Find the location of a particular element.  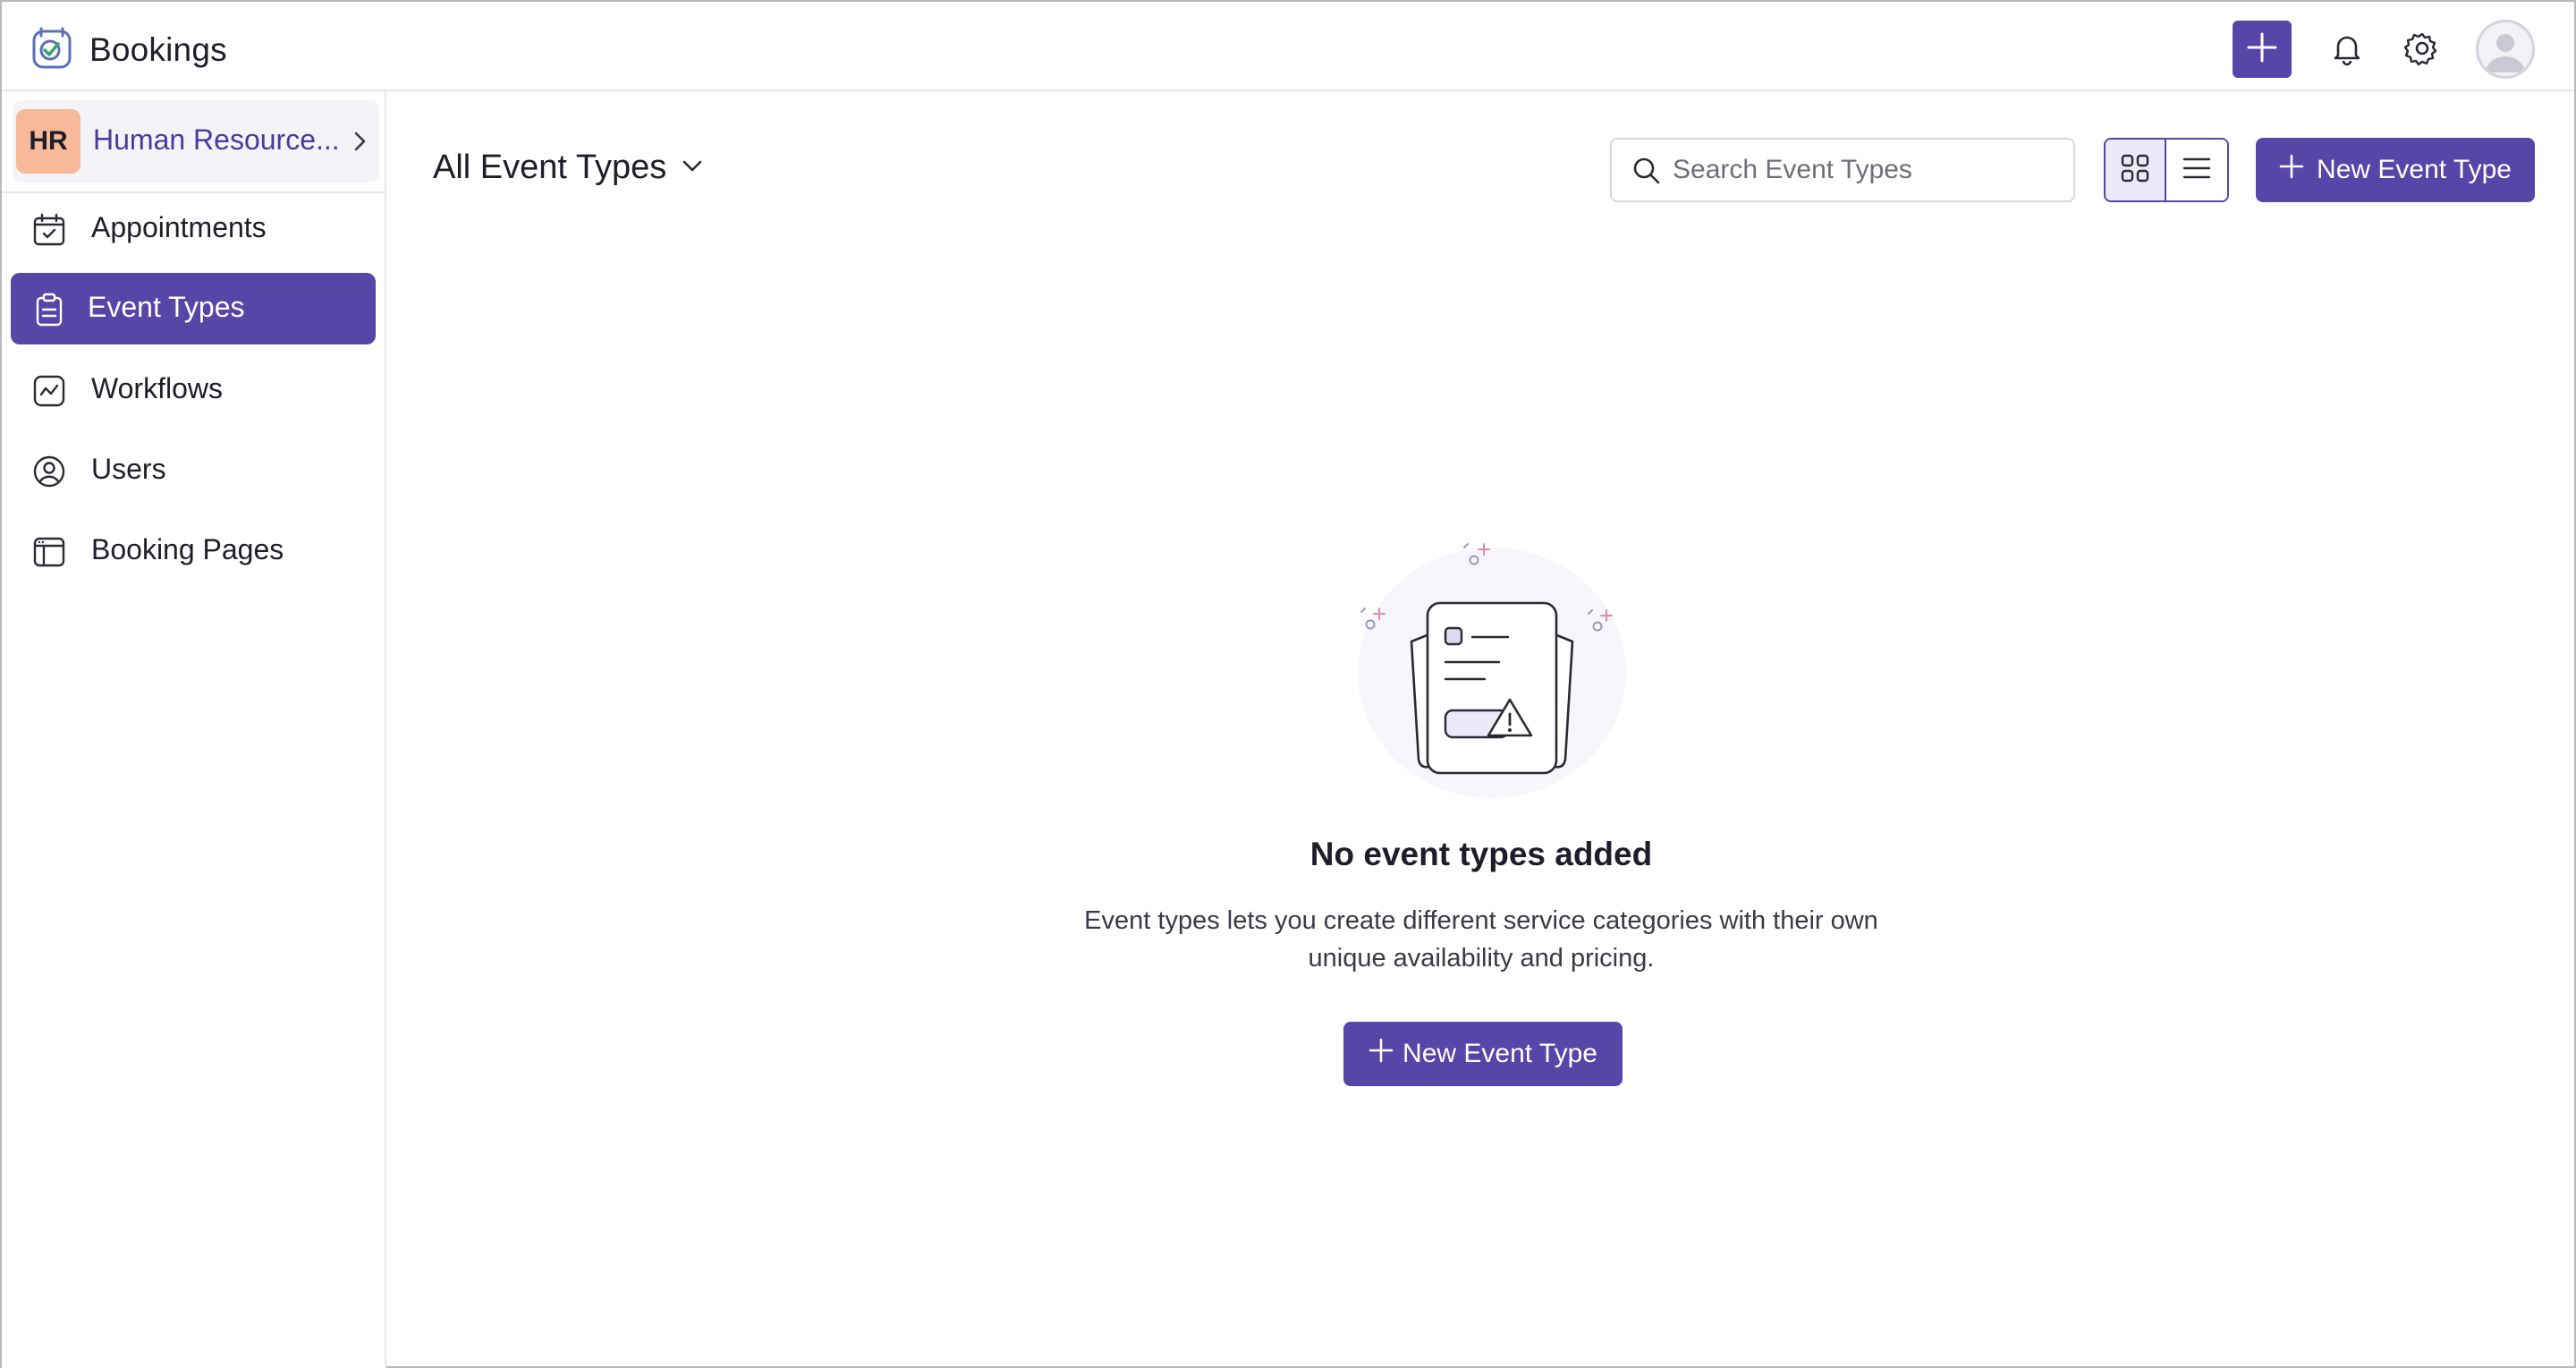

sidebar-item-label: Workflows is located at coordinates (157, 388).